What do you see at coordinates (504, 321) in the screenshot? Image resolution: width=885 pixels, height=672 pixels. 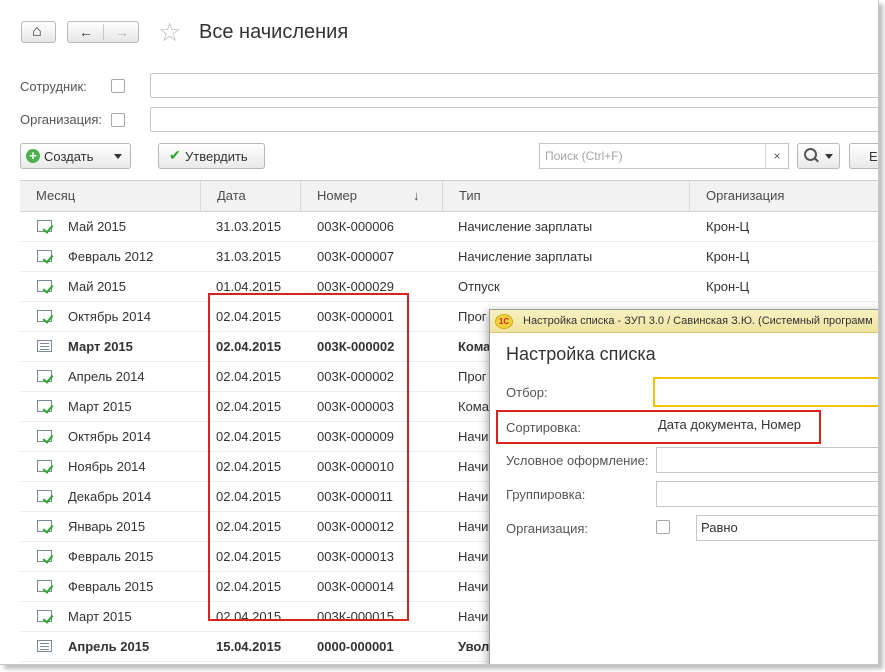 I see `1c-logo-icon: 1С` at bounding box center [504, 321].